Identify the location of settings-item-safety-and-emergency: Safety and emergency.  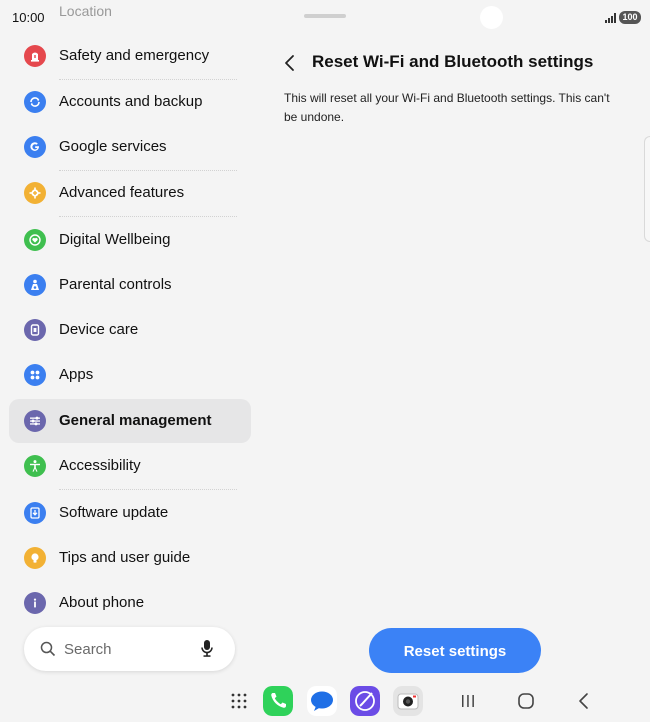
(130, 56).